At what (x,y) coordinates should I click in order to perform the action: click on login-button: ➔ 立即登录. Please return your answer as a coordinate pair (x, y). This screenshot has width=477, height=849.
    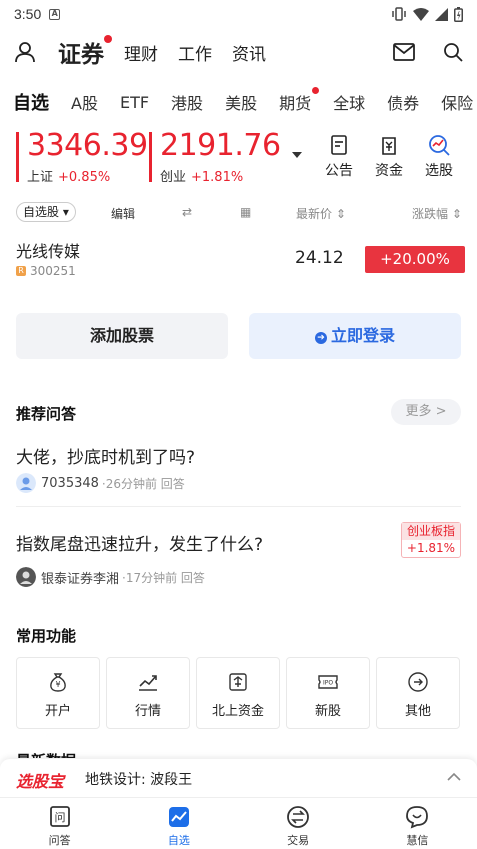
    Looking at the image, I should click on (355, 336).